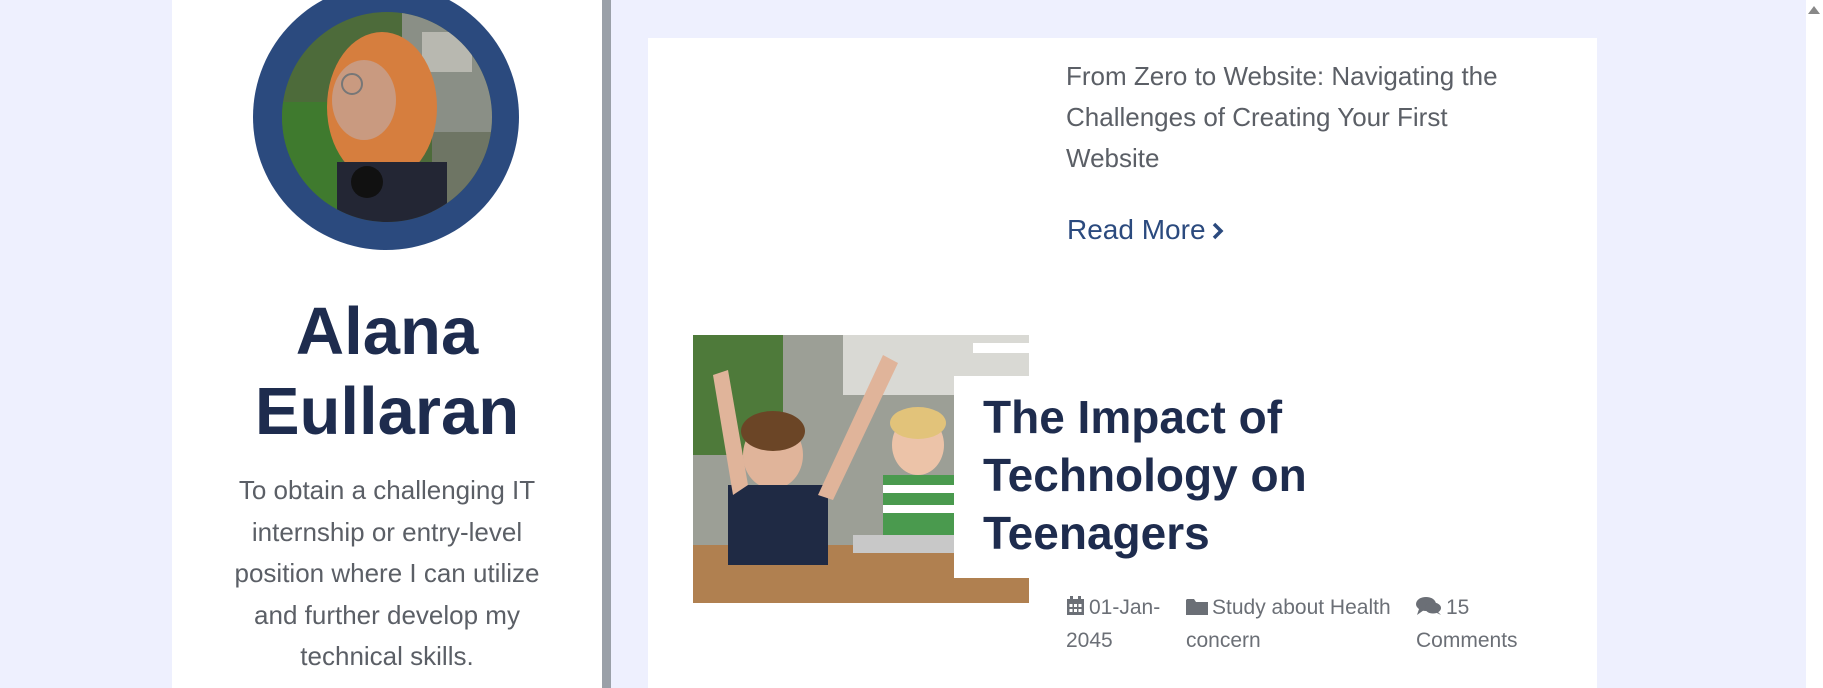  What do you see at coordinates (1814, 344) in the screenshot?
I see `scrollbar` at bounding box center [1814, 344].